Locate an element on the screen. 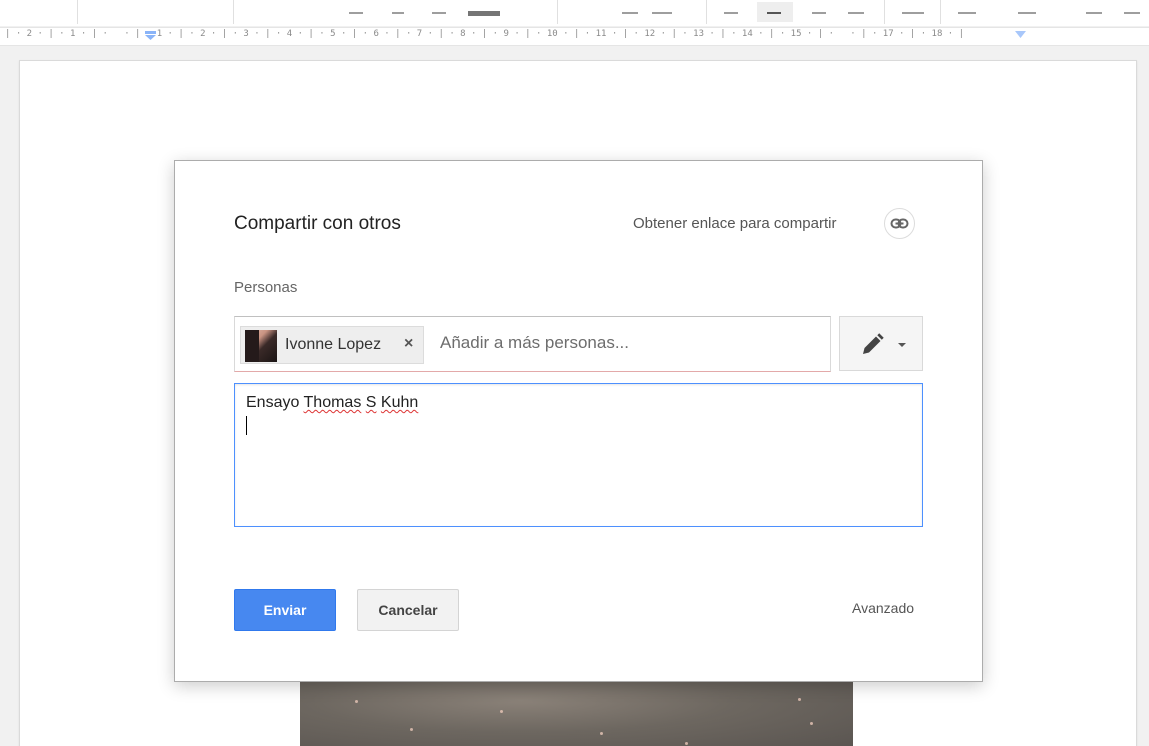 The width and height of the screenshot is (1149, 746). increase-indent-button is located at coordinates (1132, 13).